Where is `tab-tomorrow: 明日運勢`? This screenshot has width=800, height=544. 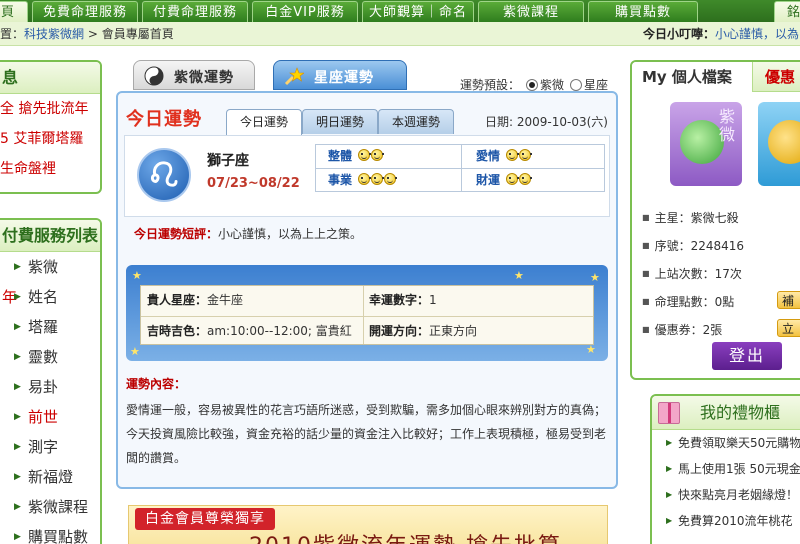
tab-tomorrow: 明日運勢 is located at coordinates (340, 121).